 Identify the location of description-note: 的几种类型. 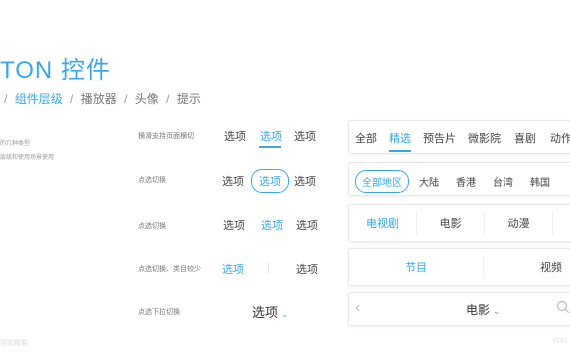
(15, 144).